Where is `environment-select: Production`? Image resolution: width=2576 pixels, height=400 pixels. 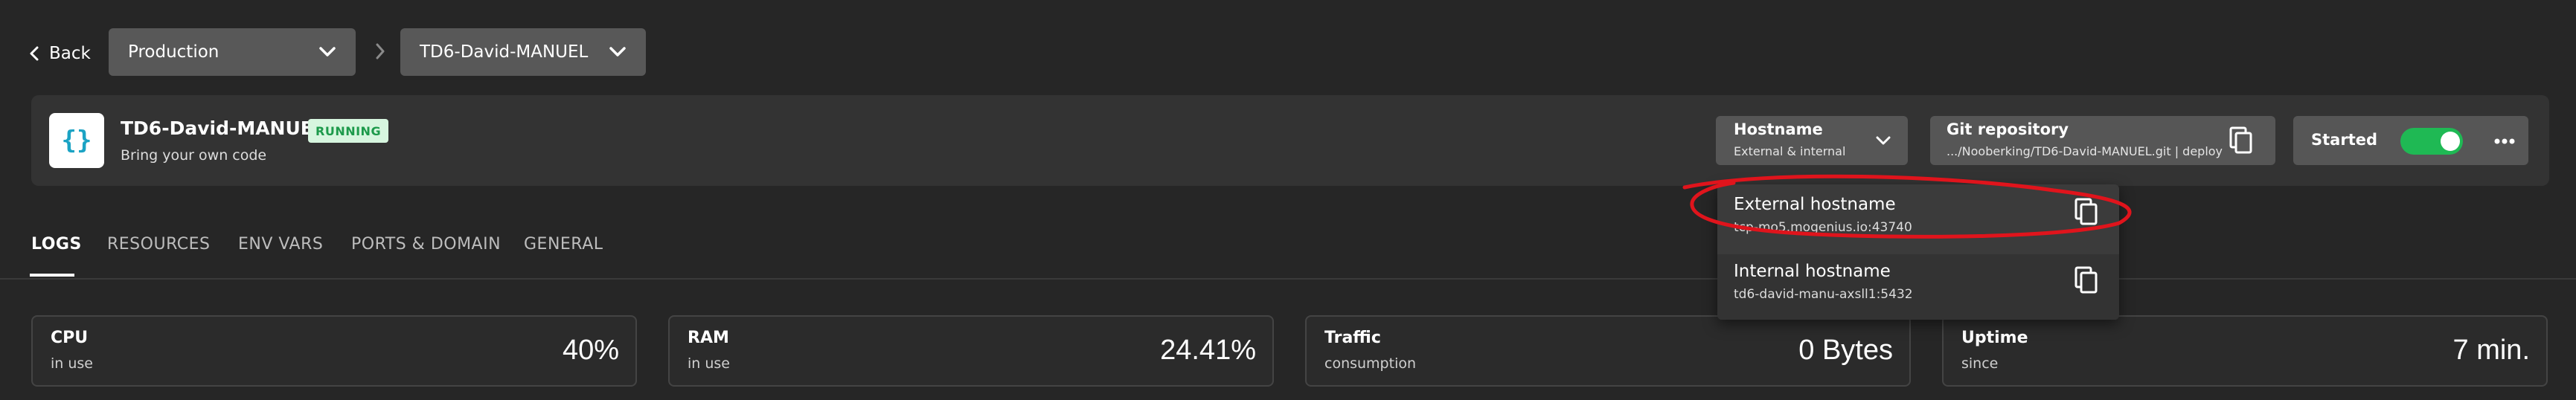 environment-select: Production is located at coordinates (233, 52).